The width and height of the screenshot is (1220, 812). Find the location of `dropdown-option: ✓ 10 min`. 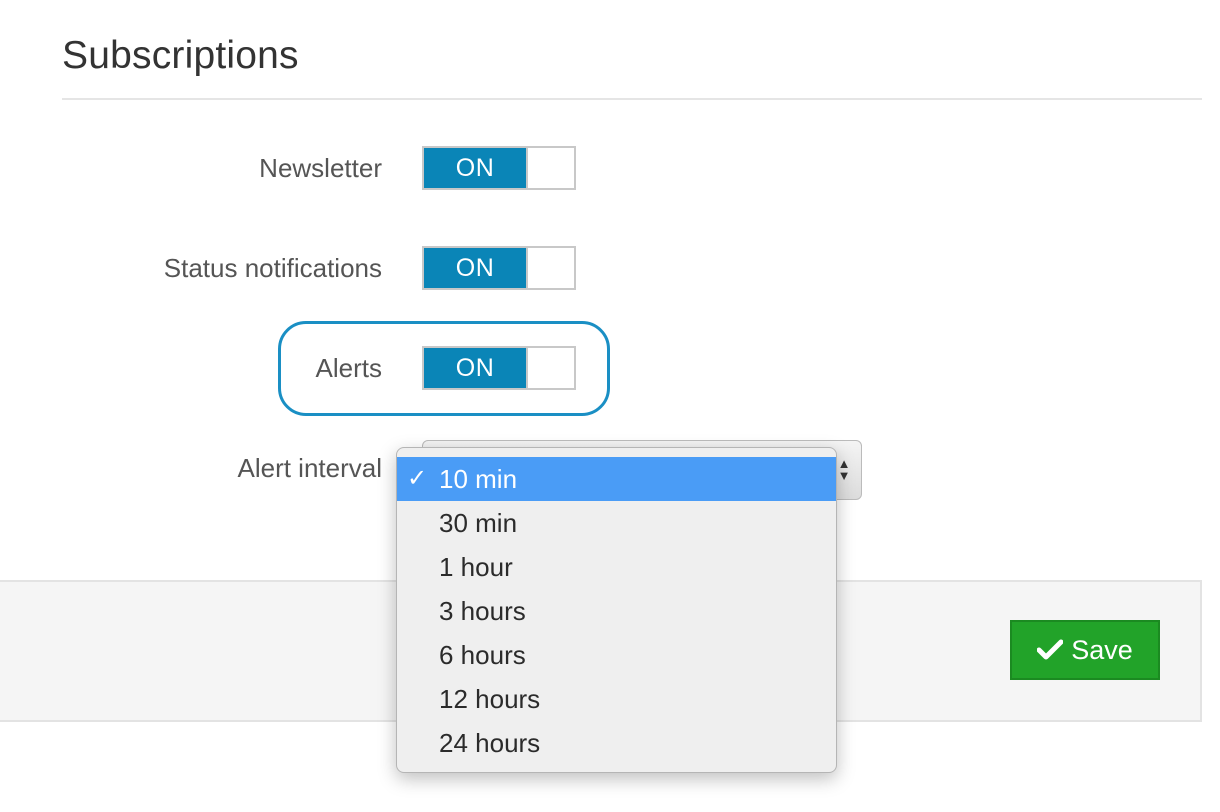

dropdown-option: ✓ 10 min is located at coordinates (616, 479).